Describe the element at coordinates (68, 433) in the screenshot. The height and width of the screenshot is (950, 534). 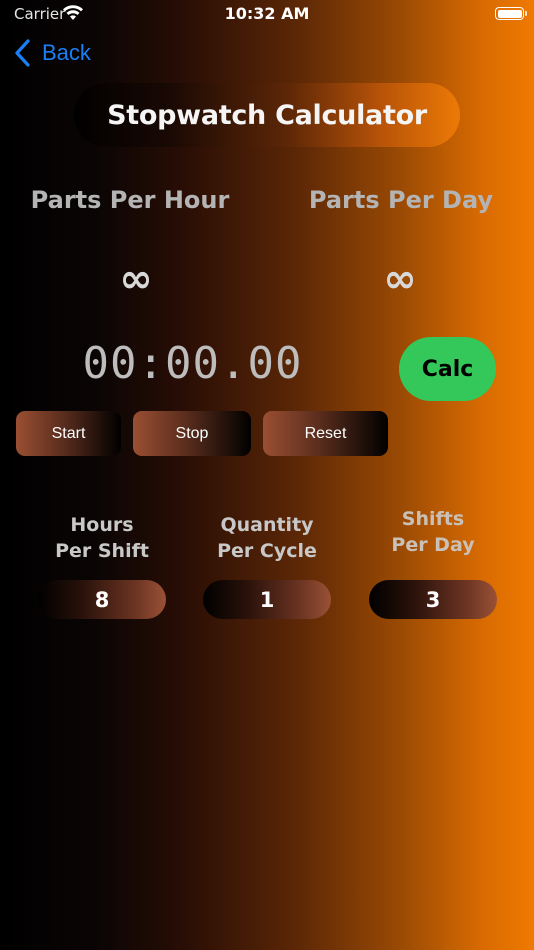
I see `start-button: Start` at that location.